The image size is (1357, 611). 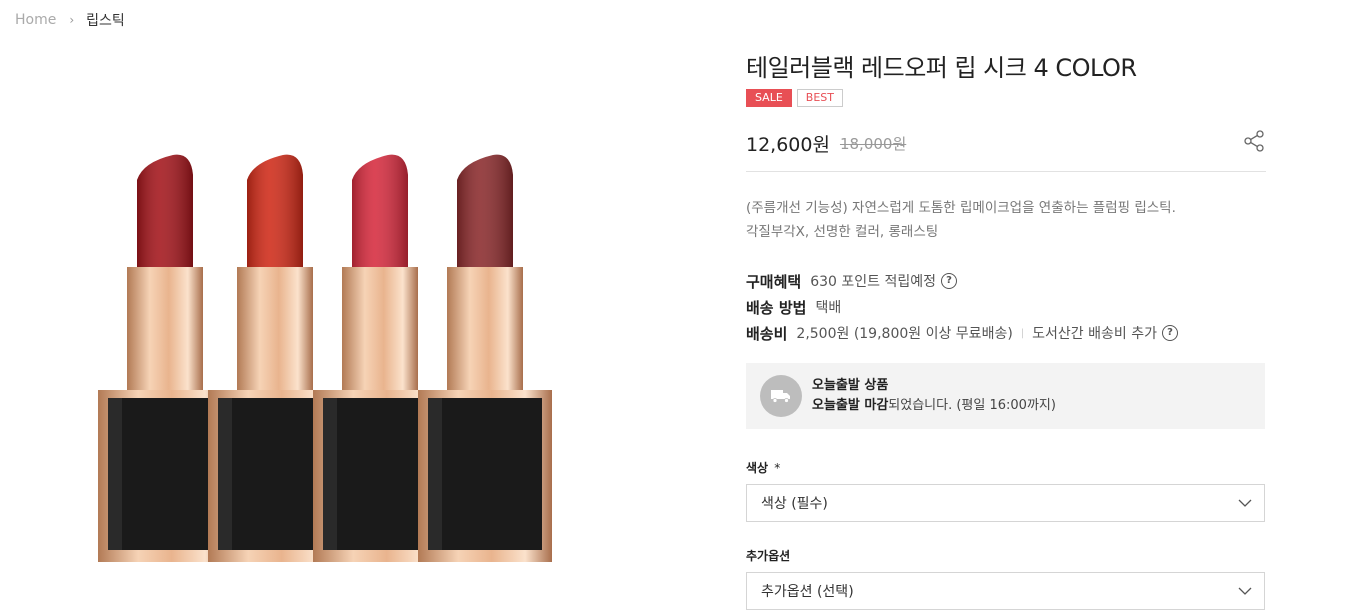 I want to click on share-icon, so click(x=1254, y=141).